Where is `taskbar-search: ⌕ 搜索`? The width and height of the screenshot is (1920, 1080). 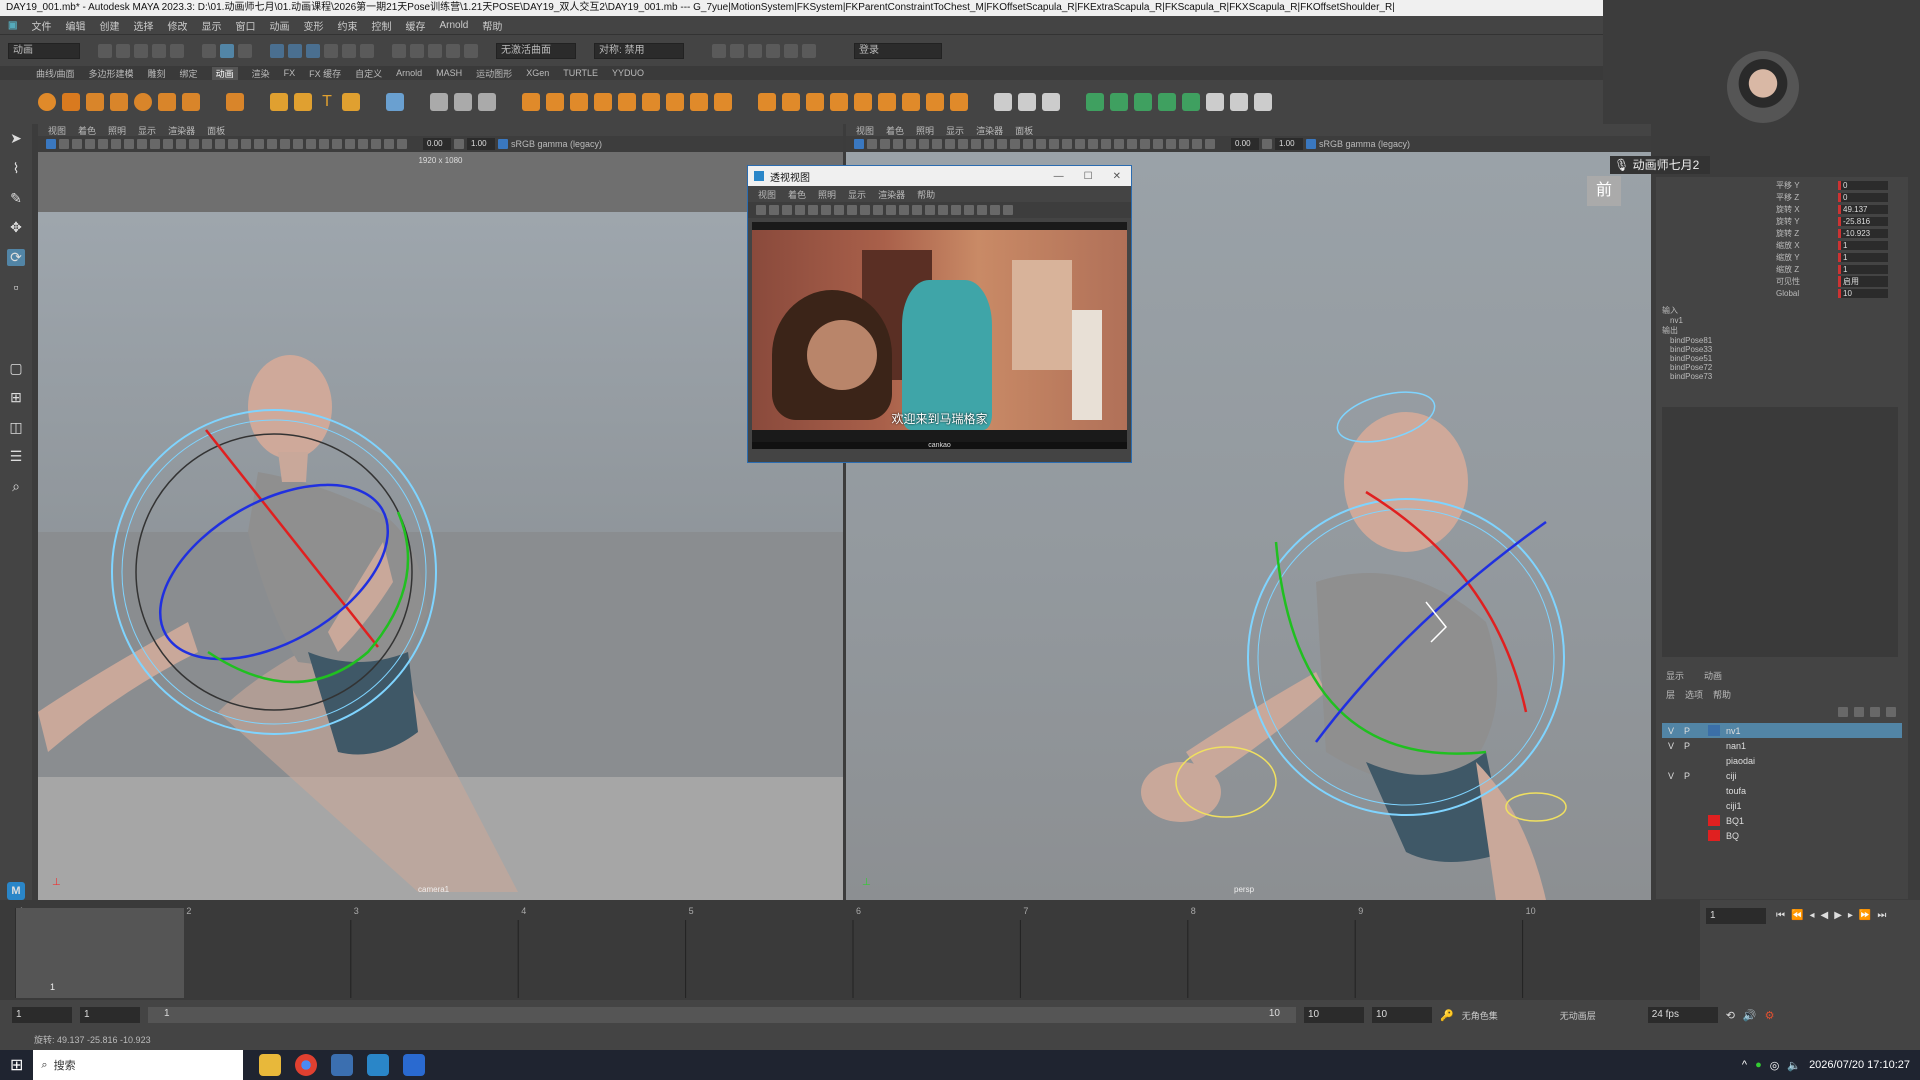 taskbar-search: ⌕ 搜索 is located at coordinates (138, 1065).